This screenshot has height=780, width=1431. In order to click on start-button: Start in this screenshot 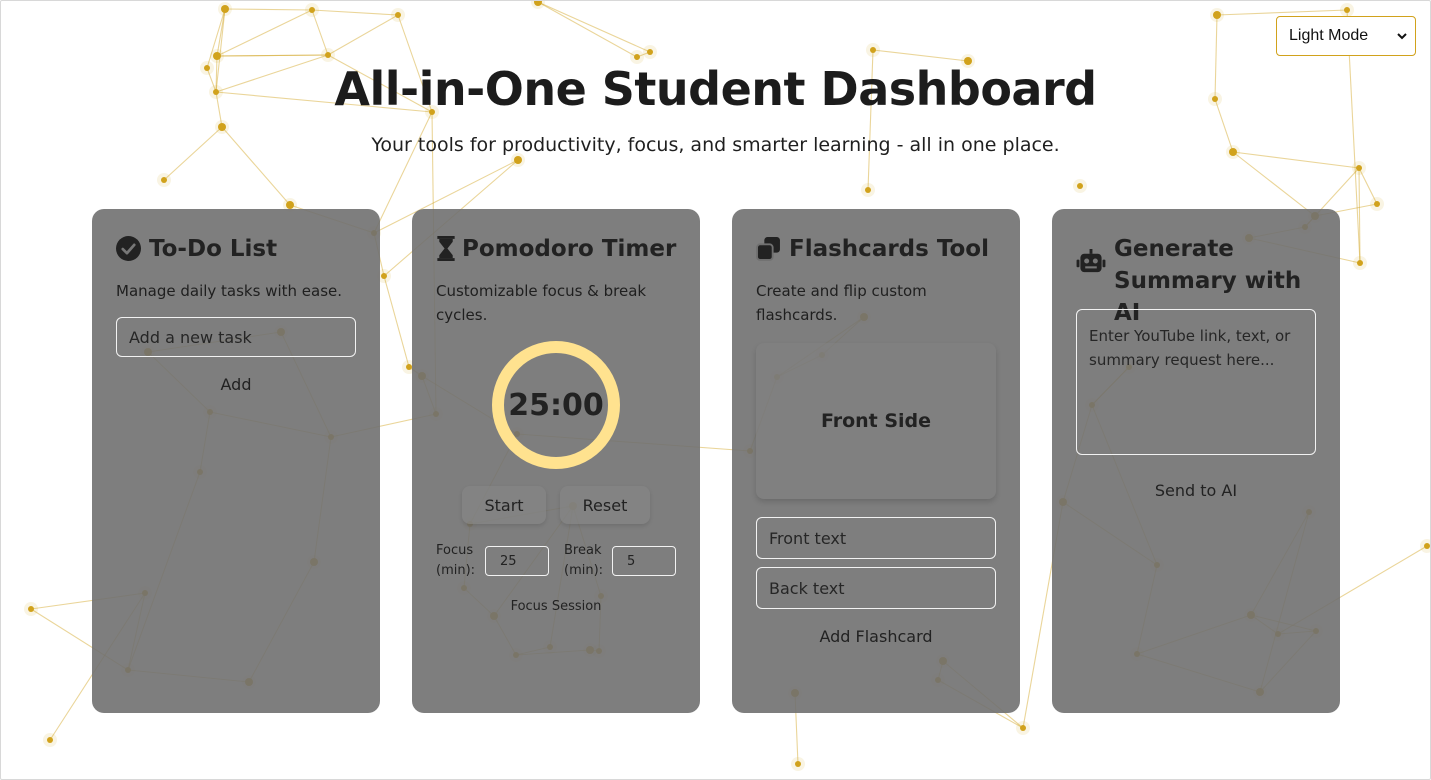, I will do `click(504, 505)`.